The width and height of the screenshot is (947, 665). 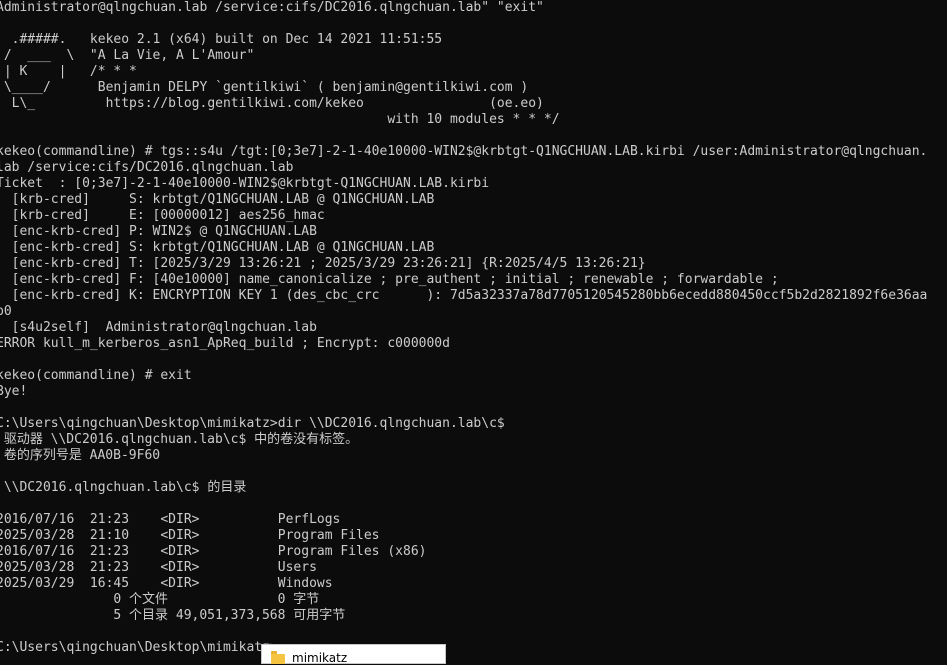 What do you see at coordinates (160, 599) in the screenshot?
I see `console-line: 0 个文件 0 字节` at bounding box center [160, 599].